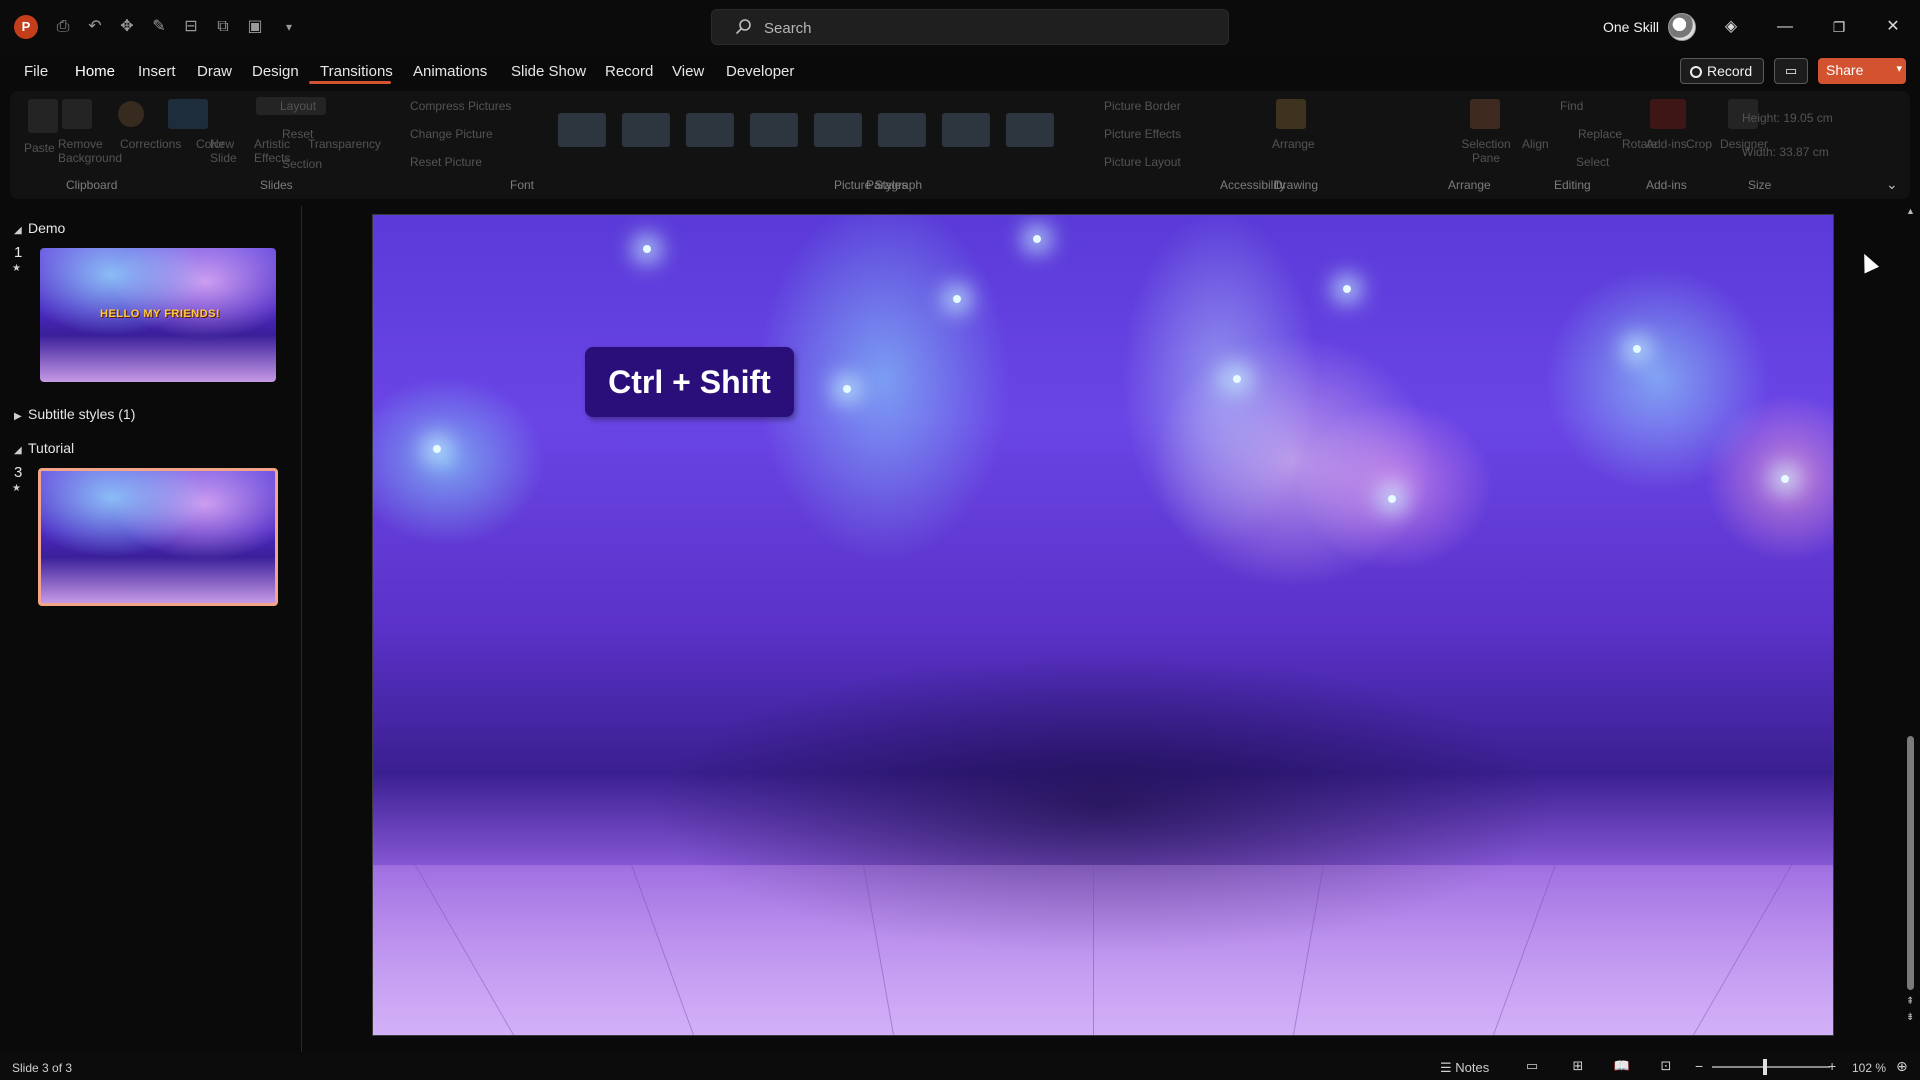 This screenshot has height=1080, width=1920. What do you see at coordinates (63, 27) in the screenshot?
I see `save-icon: ⎙` at bounding box center [63, 27].